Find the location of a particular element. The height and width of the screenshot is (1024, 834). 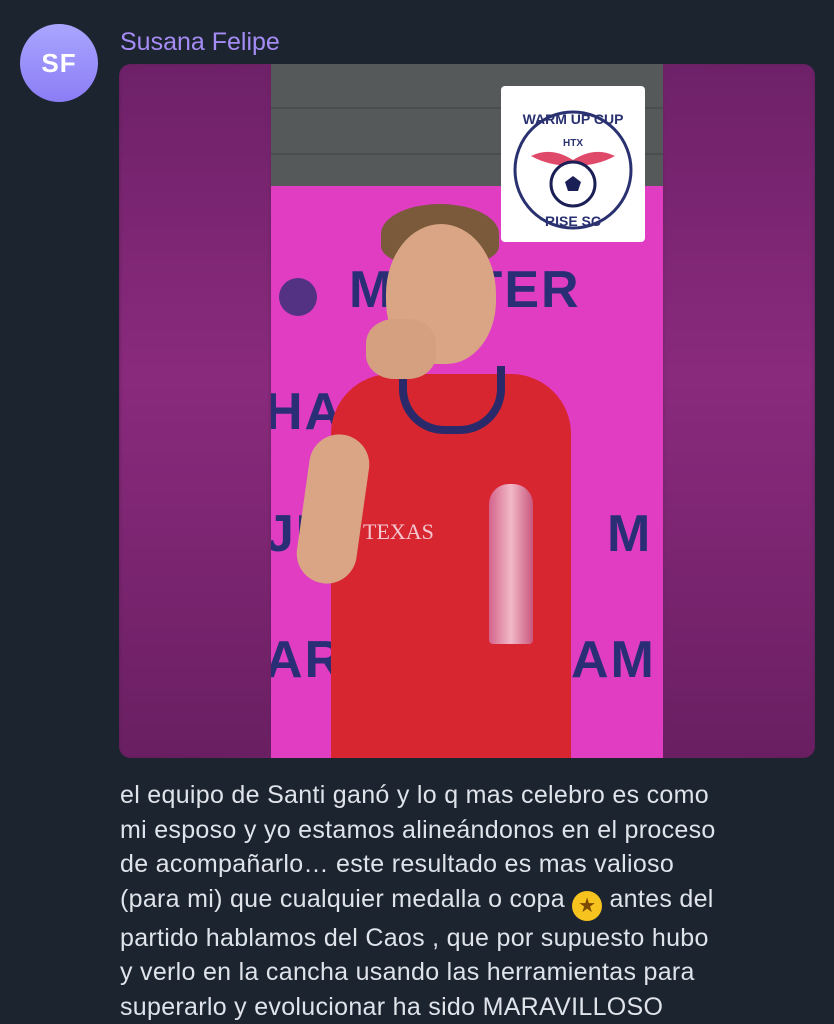

logo-title: WARM UP CUP is located at coordinates (573, 119).